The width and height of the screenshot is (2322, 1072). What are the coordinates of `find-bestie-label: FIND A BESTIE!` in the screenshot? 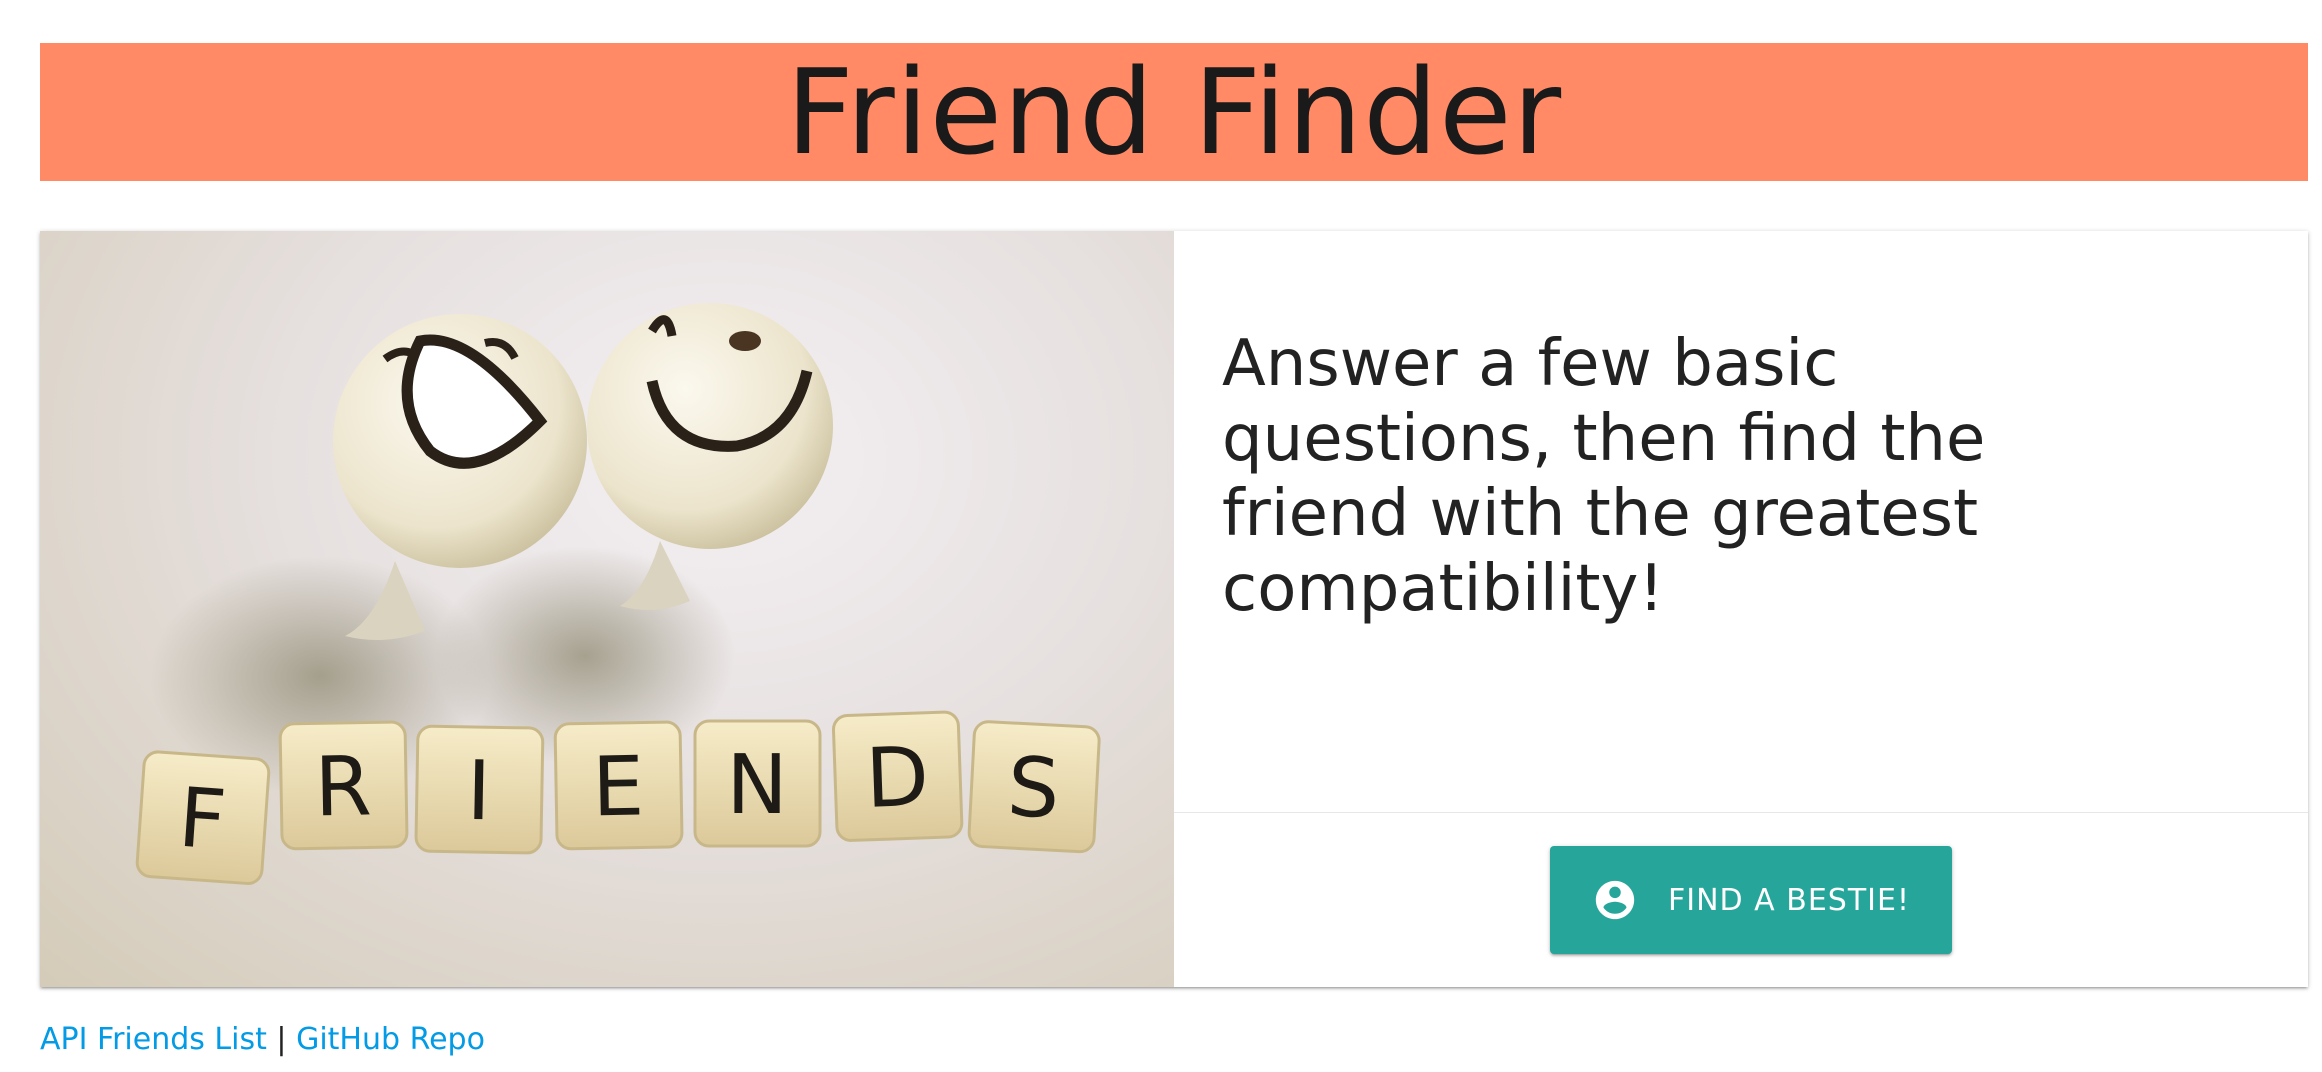 It's located at (1789, 900).